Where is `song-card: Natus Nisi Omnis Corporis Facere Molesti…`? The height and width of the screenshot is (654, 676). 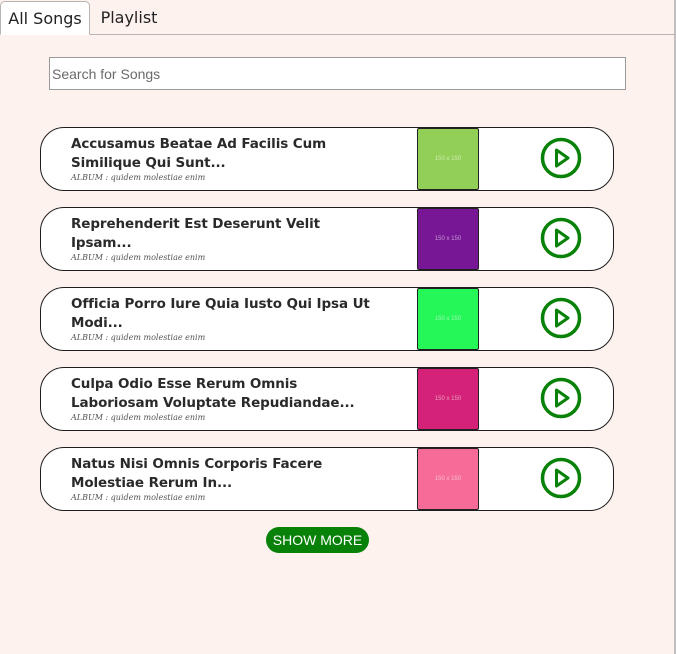 song-card: Natus Nisi Omnis Corporis Facere Molesti… is located at coordinates (327, 479).